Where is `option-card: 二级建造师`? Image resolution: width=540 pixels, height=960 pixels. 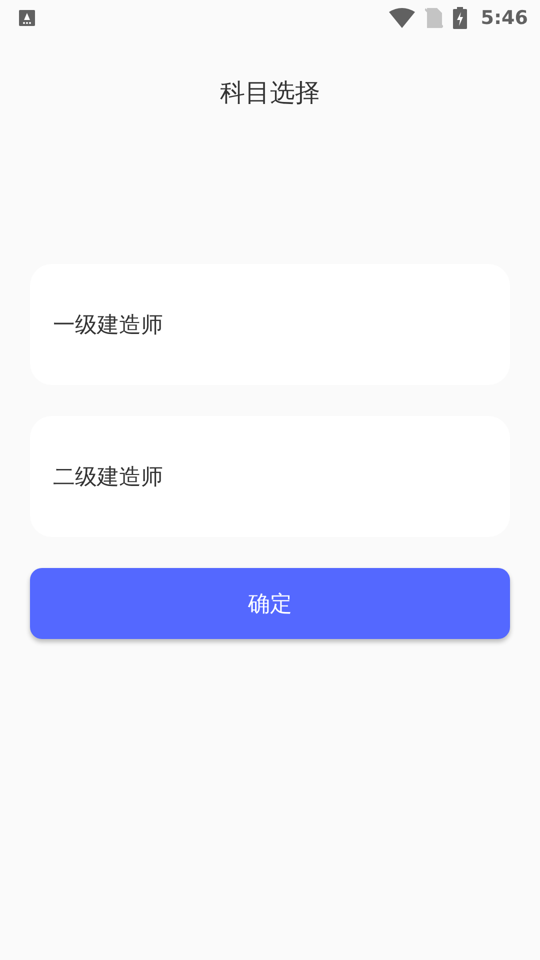
option-card: 二级建造师 is located at coordinates (270, 476).